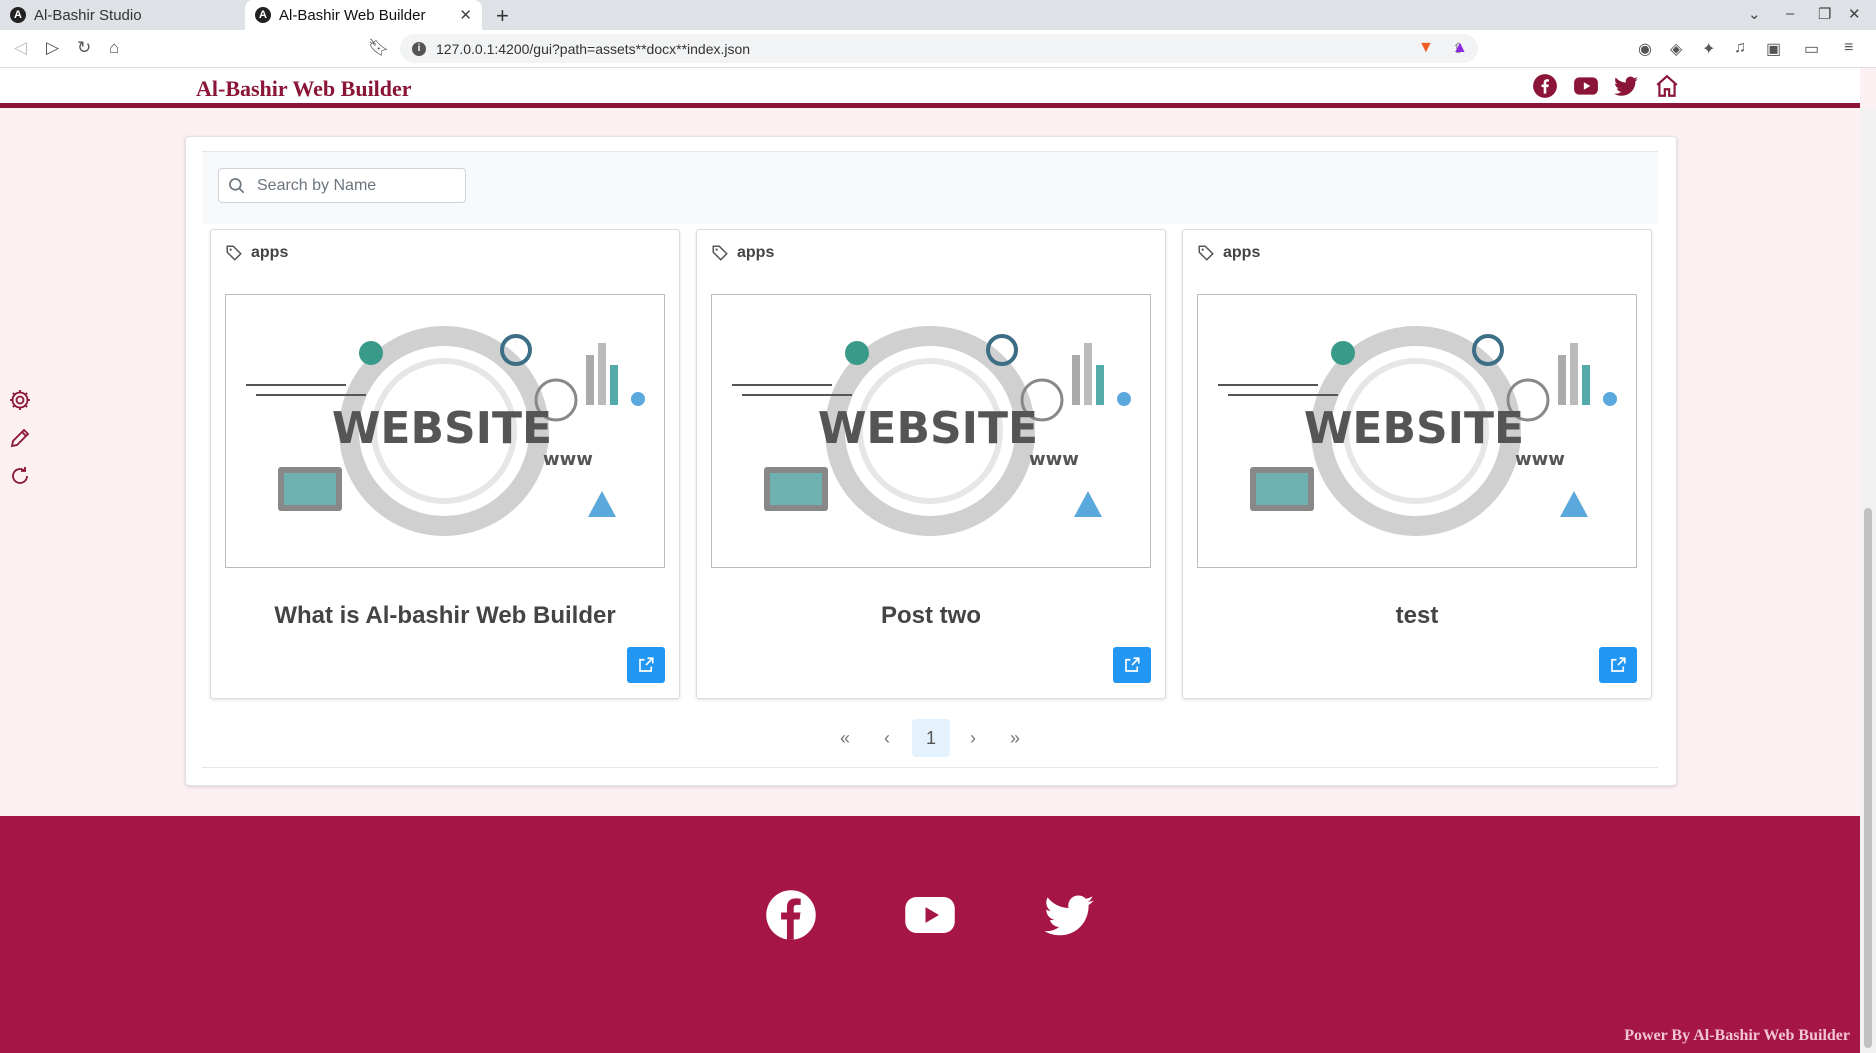  What do you see at coordinates (1737, 1035) in the screenshot?
I see `powered-by-text: Power By Al-Bashir Web Builder` at bounding box center [1737, 1035].